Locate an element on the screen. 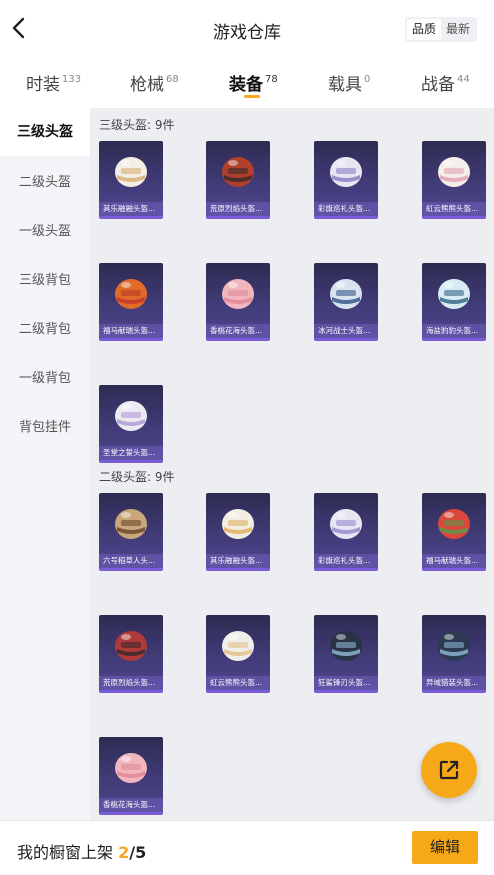 The height and width of the screenshot is (875, 494). sort-quality-button: 品质 is located at coordinates (424, 29).